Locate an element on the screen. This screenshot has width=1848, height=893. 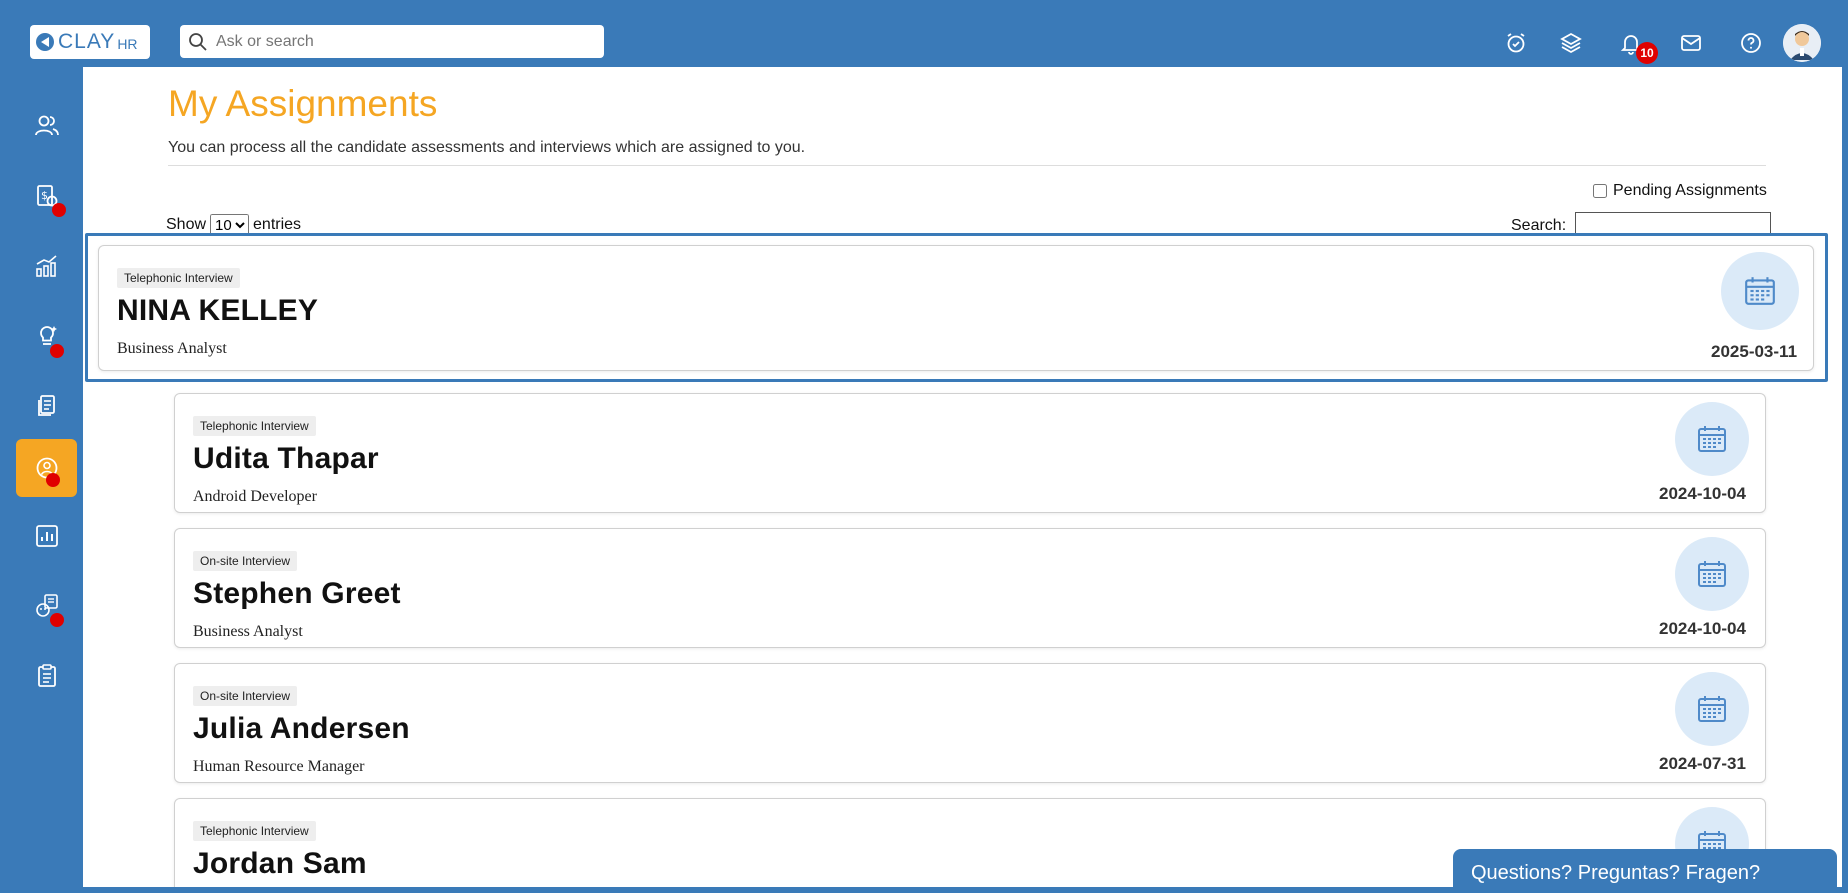
edge-badge is located at coordinates (1845, 53).